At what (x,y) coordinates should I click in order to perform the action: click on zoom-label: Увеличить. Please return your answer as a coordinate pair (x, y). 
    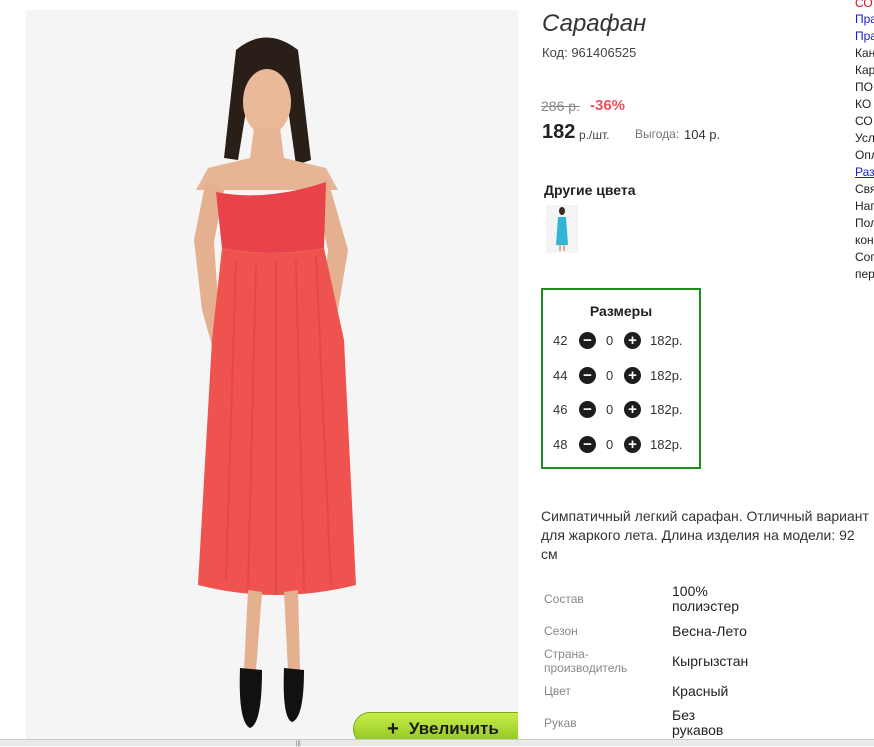
    Looking at the image, I should click on (453, 728).